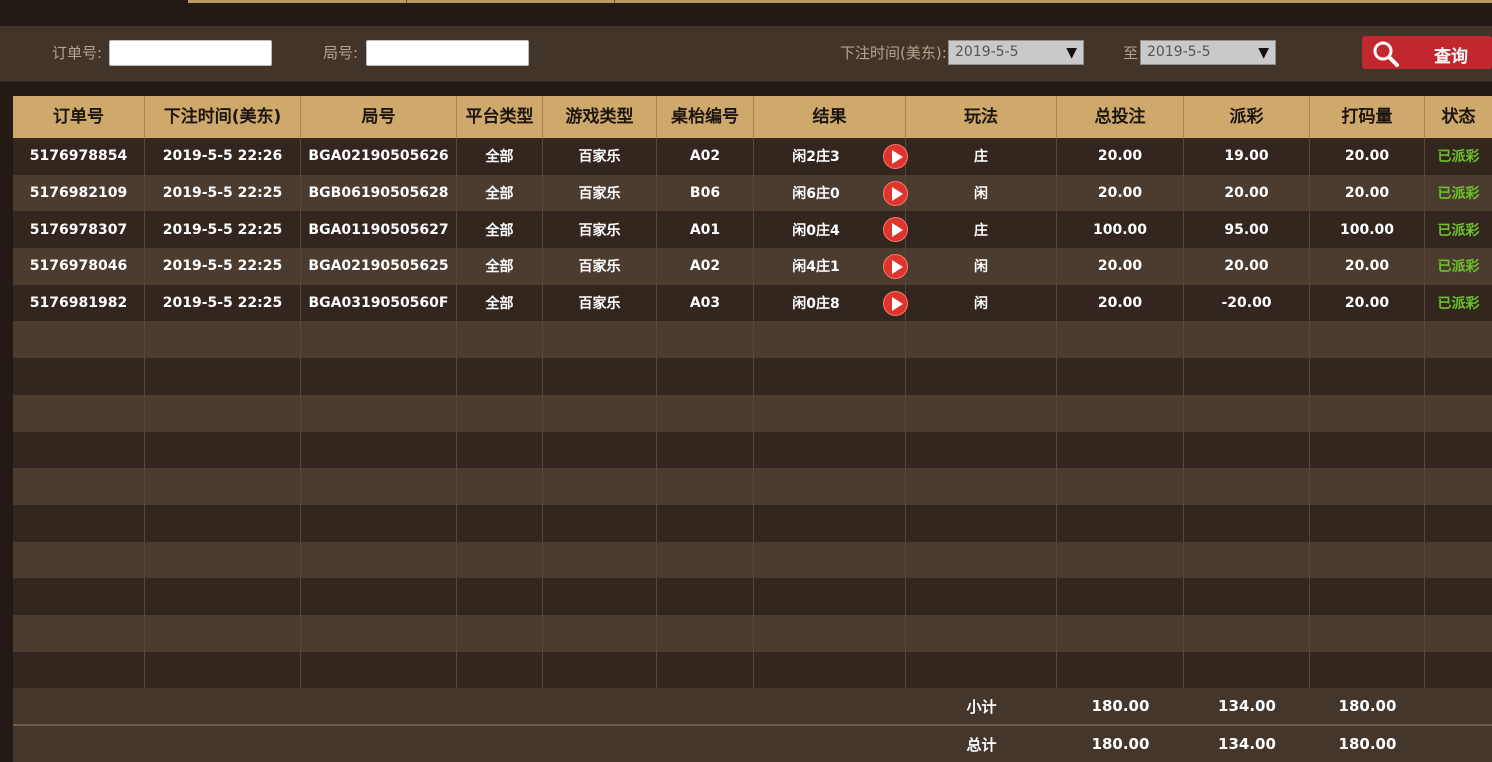 This screenshot has width=1492, height=762. Describe the element at coordinates (379, 266) in the screenshot. I see `cell-round-number: BGA02190505625` at that location.